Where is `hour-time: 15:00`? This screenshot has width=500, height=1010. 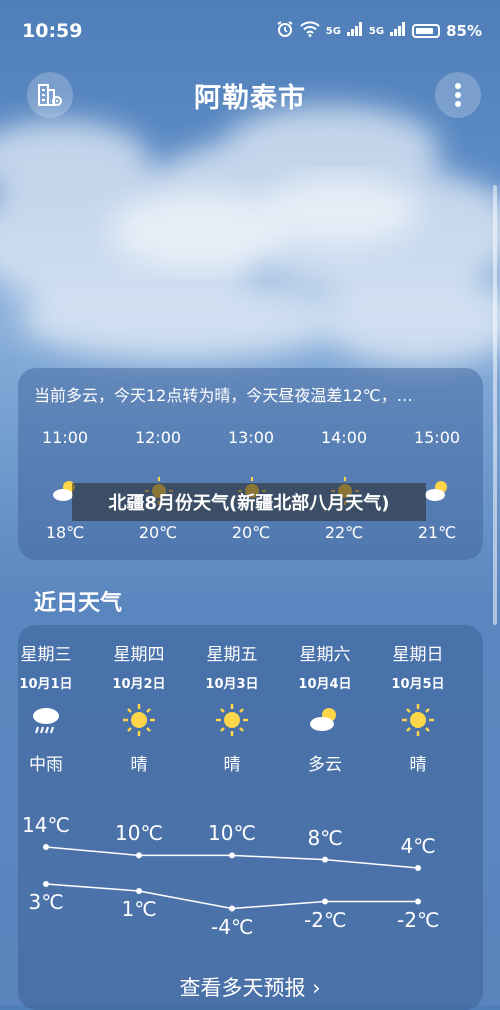
hour-time: 15:00 is located at coordinates (437, 437).